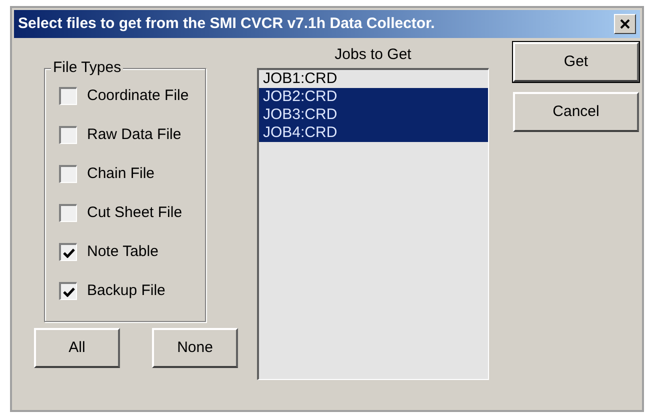  I want to click on checkbox-label: Raw Data File, so click(134, 134).